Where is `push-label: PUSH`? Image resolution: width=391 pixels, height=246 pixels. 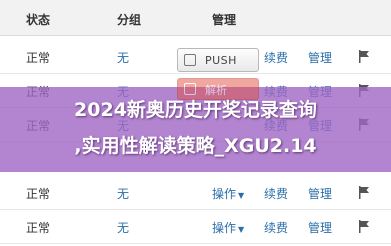 push-label: PUSH is located at coordinates (221, 60).